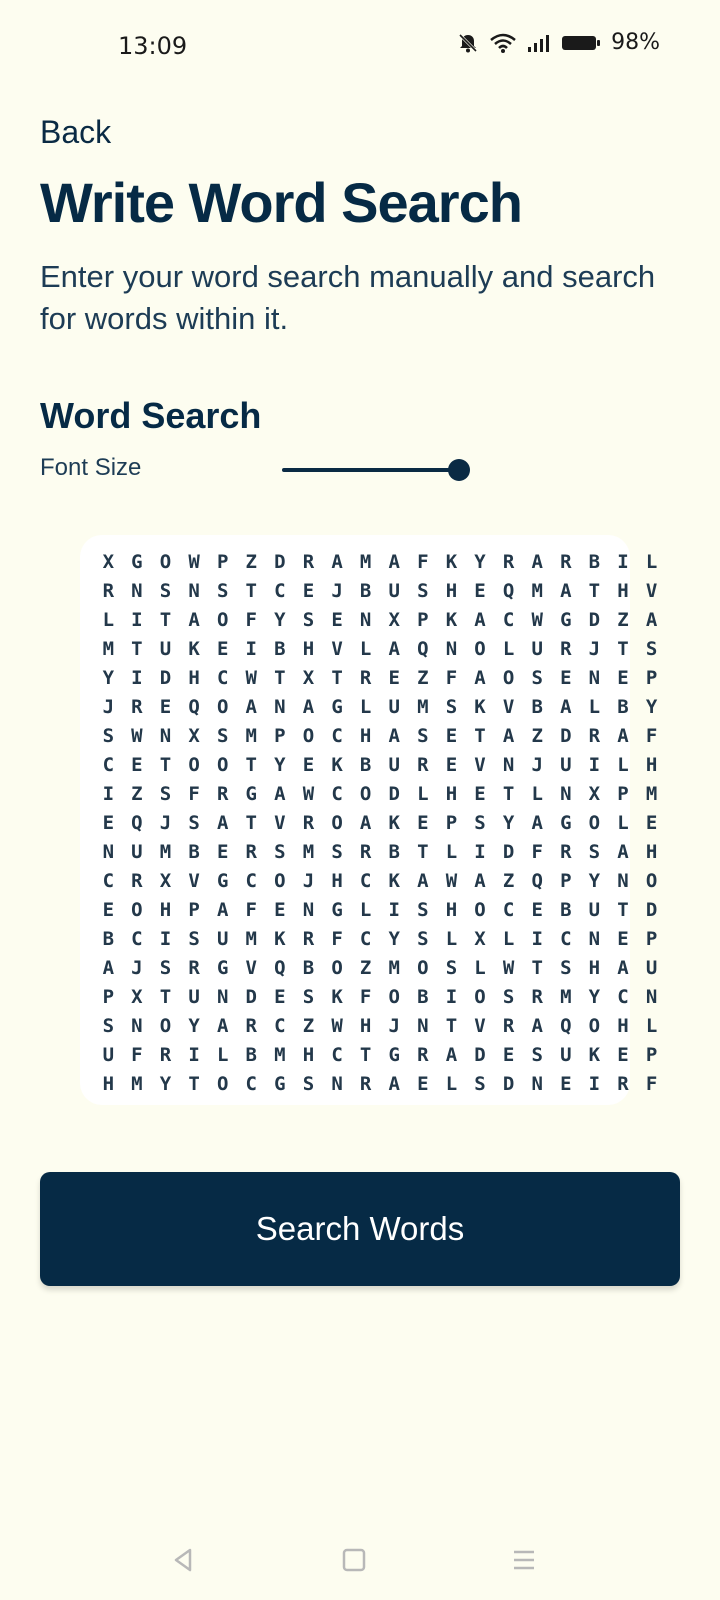  Describe the element at coordinates (380, 996) in the screenshot. I see `grid-row: PXTUNDESKFOBIOSRMYCN` at that location.